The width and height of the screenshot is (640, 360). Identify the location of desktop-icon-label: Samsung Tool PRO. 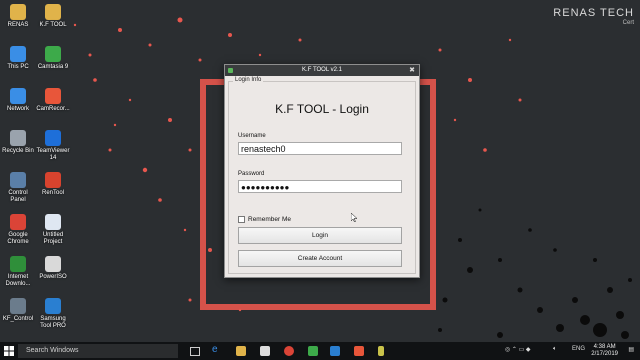
(53, 322).